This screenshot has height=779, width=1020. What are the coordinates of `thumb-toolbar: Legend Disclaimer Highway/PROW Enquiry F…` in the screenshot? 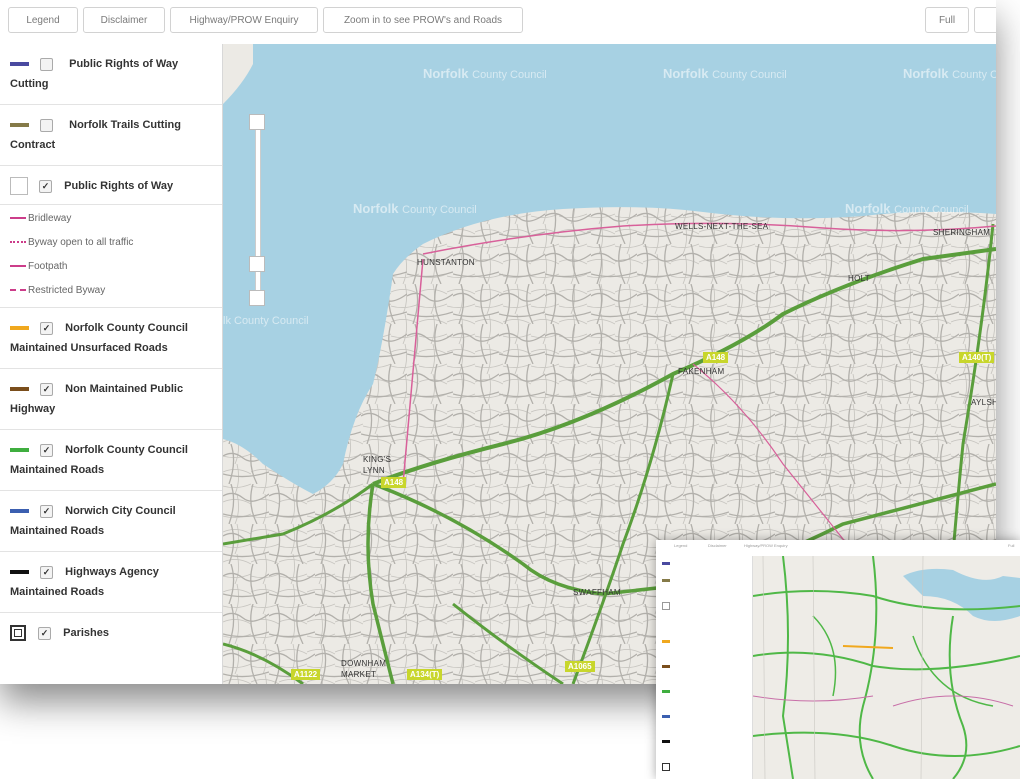 It's located at (838, 548).